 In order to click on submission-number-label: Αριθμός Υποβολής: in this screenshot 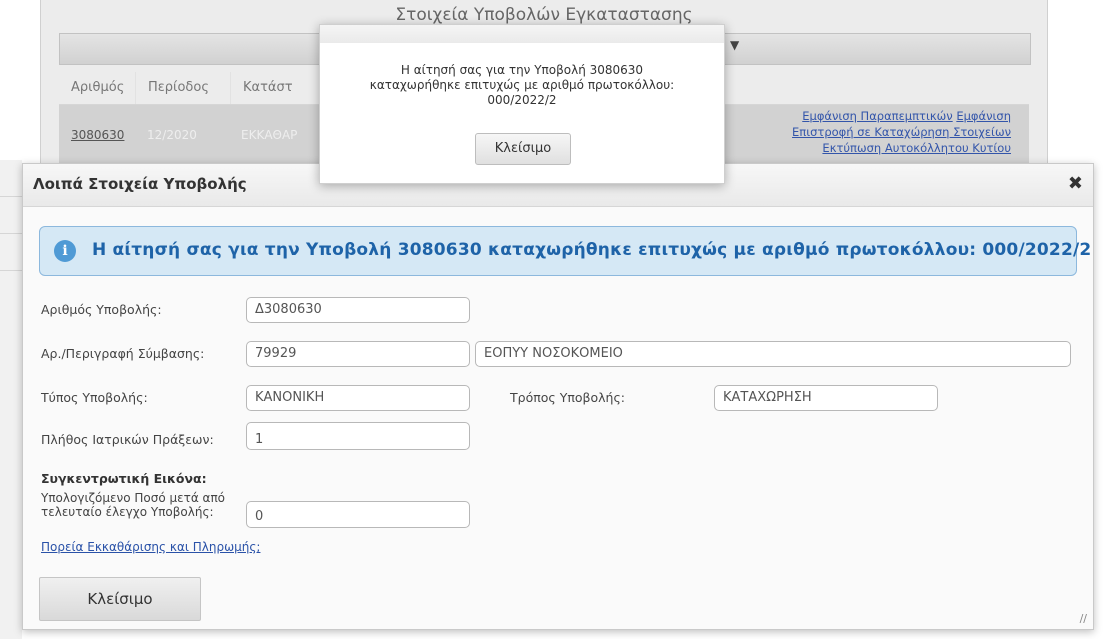, I will do `click(101, 309)`.